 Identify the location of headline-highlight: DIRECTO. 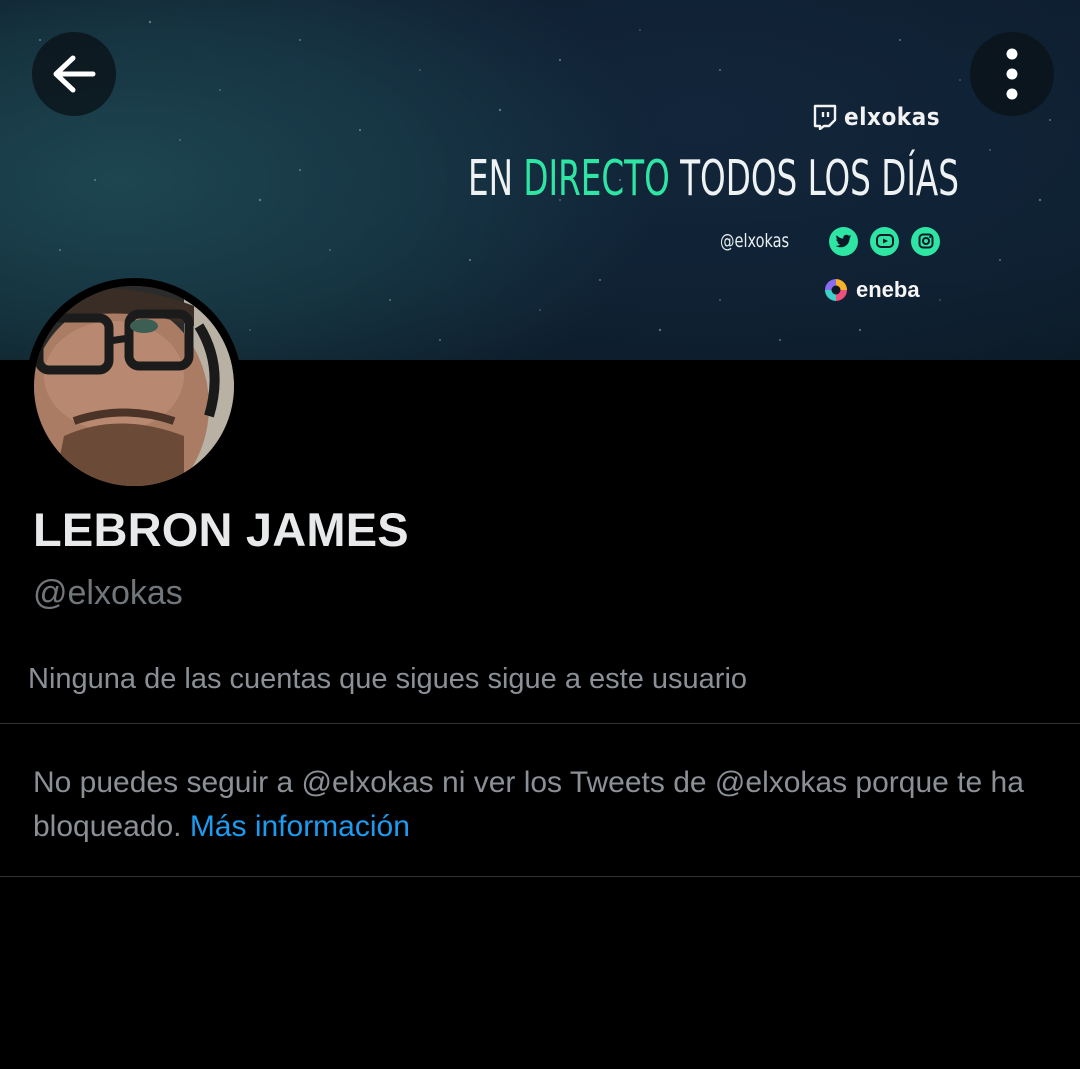
(596, 178).